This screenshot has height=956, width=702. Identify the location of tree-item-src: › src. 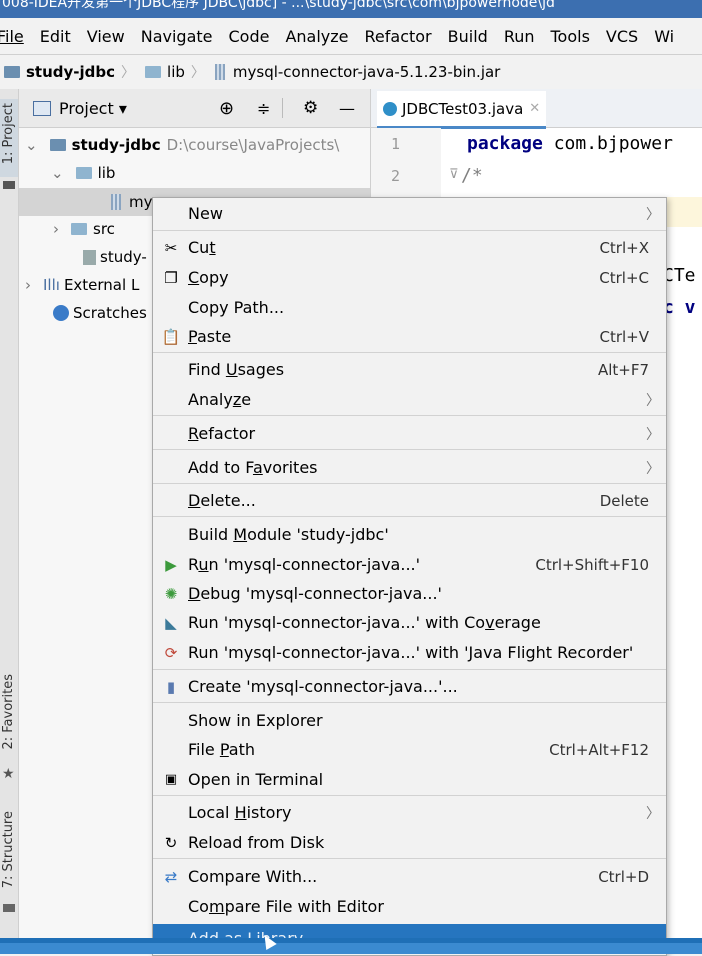
(84, 229).